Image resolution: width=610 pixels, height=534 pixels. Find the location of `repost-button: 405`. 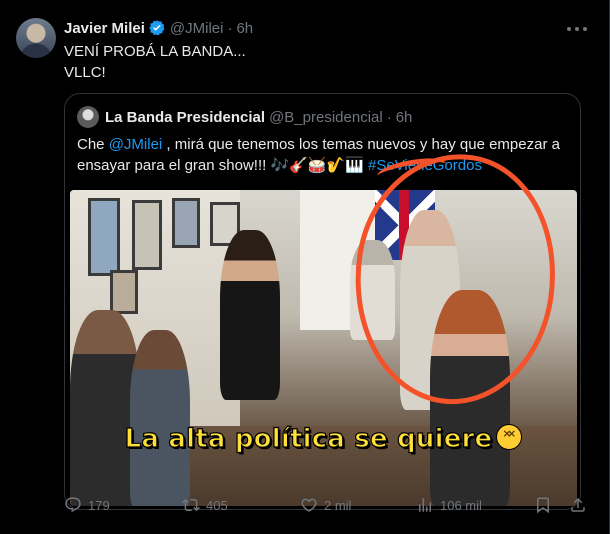

repost-button: 405 is located at coordinates (205, 505).